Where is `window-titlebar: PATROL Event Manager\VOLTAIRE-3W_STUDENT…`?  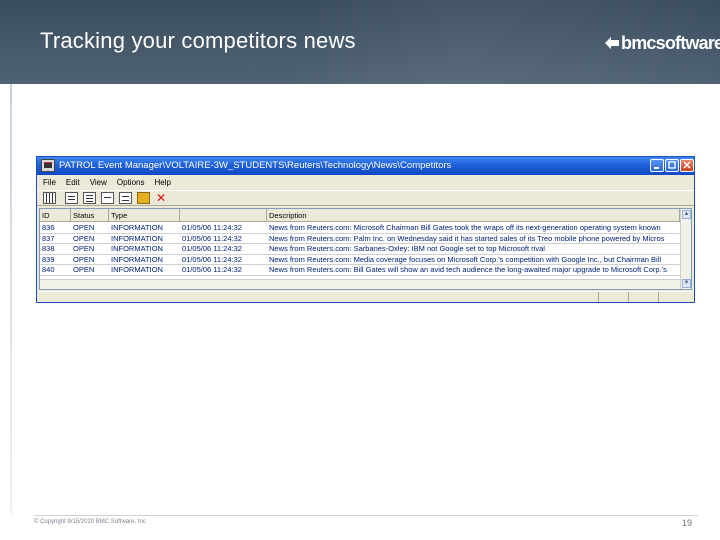 window-titlebar: PATROL Event Manager\VOLTAIRE-3W_STUDENT… is located at coordinates (365, 166).